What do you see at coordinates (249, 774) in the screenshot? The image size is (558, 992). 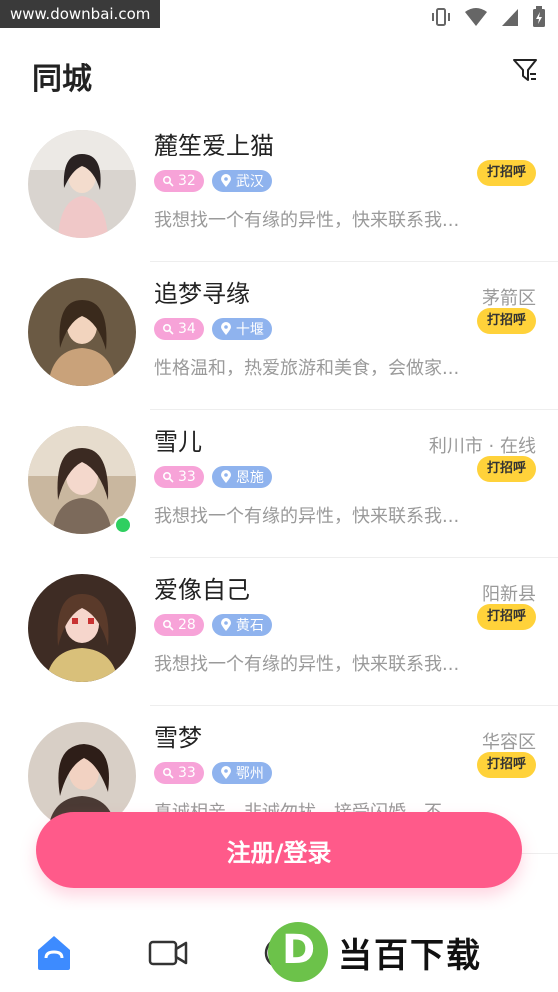 I see `city-value: 鄂州` at bounding box center [249, 774].